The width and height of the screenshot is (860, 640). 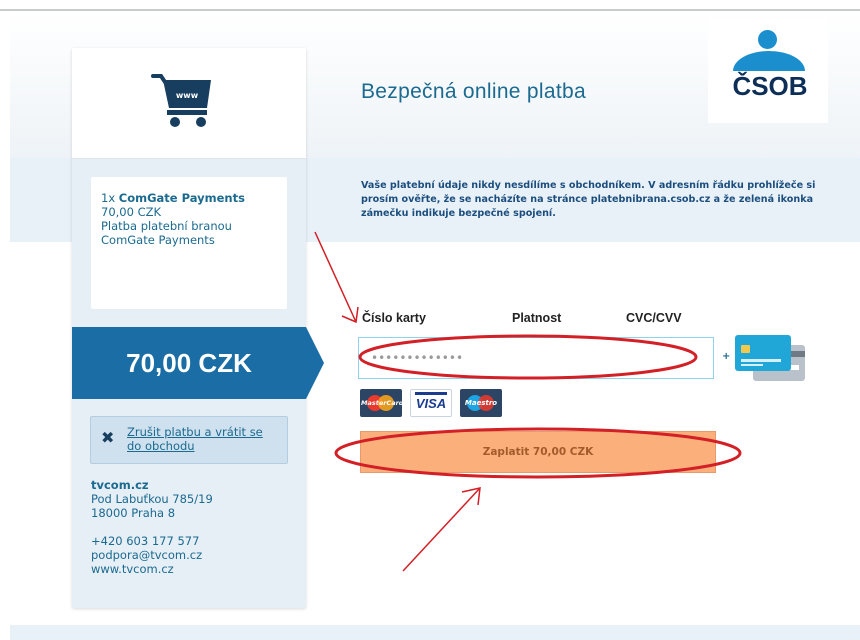 What do you see at coordinates (435, 632) in the screenshot?
I see `footer-band` at bounding box center [435, 632].